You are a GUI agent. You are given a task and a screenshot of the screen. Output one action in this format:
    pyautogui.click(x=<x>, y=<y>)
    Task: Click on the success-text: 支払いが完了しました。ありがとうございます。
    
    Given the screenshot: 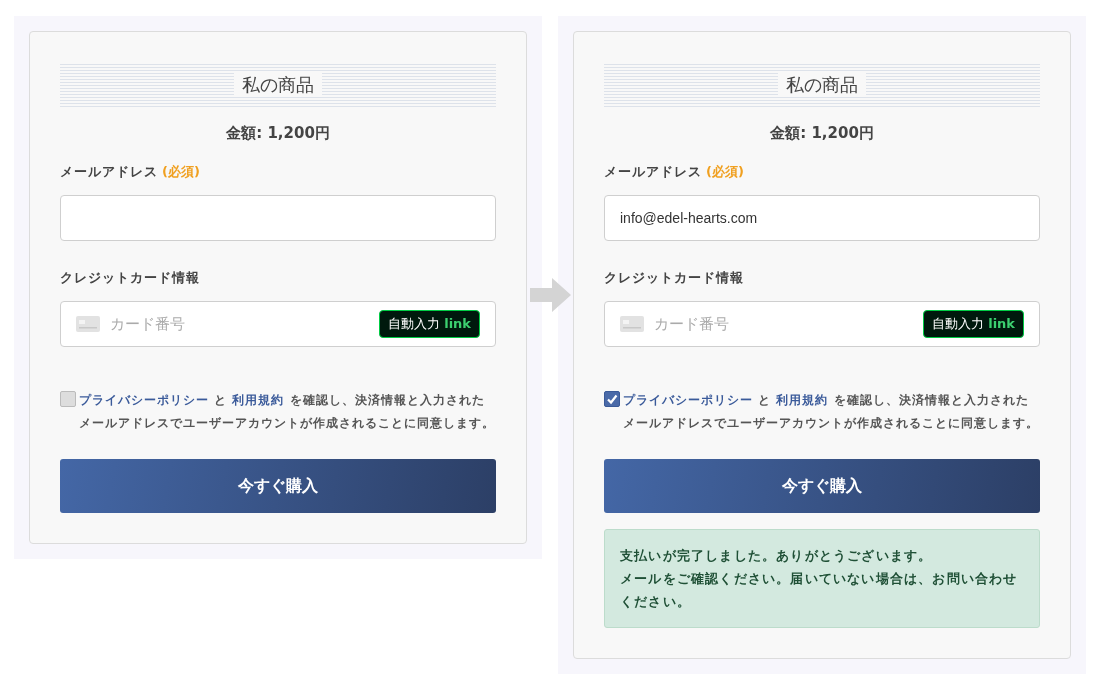 What is the action you would take?
    pyautogui.click(x=777, y=556)
    